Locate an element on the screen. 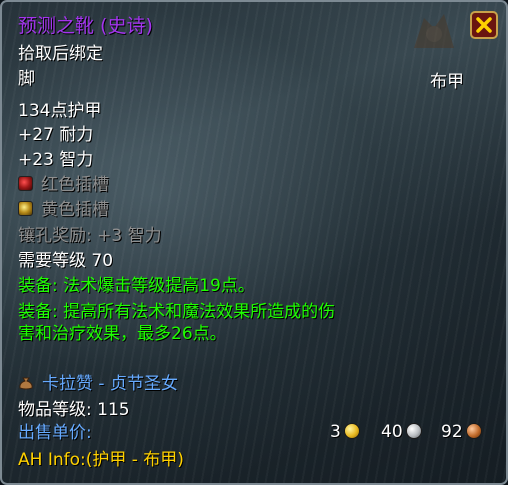 This screenshot has height=485, width=508. close-x-icon is located at coordinates (484, 25).